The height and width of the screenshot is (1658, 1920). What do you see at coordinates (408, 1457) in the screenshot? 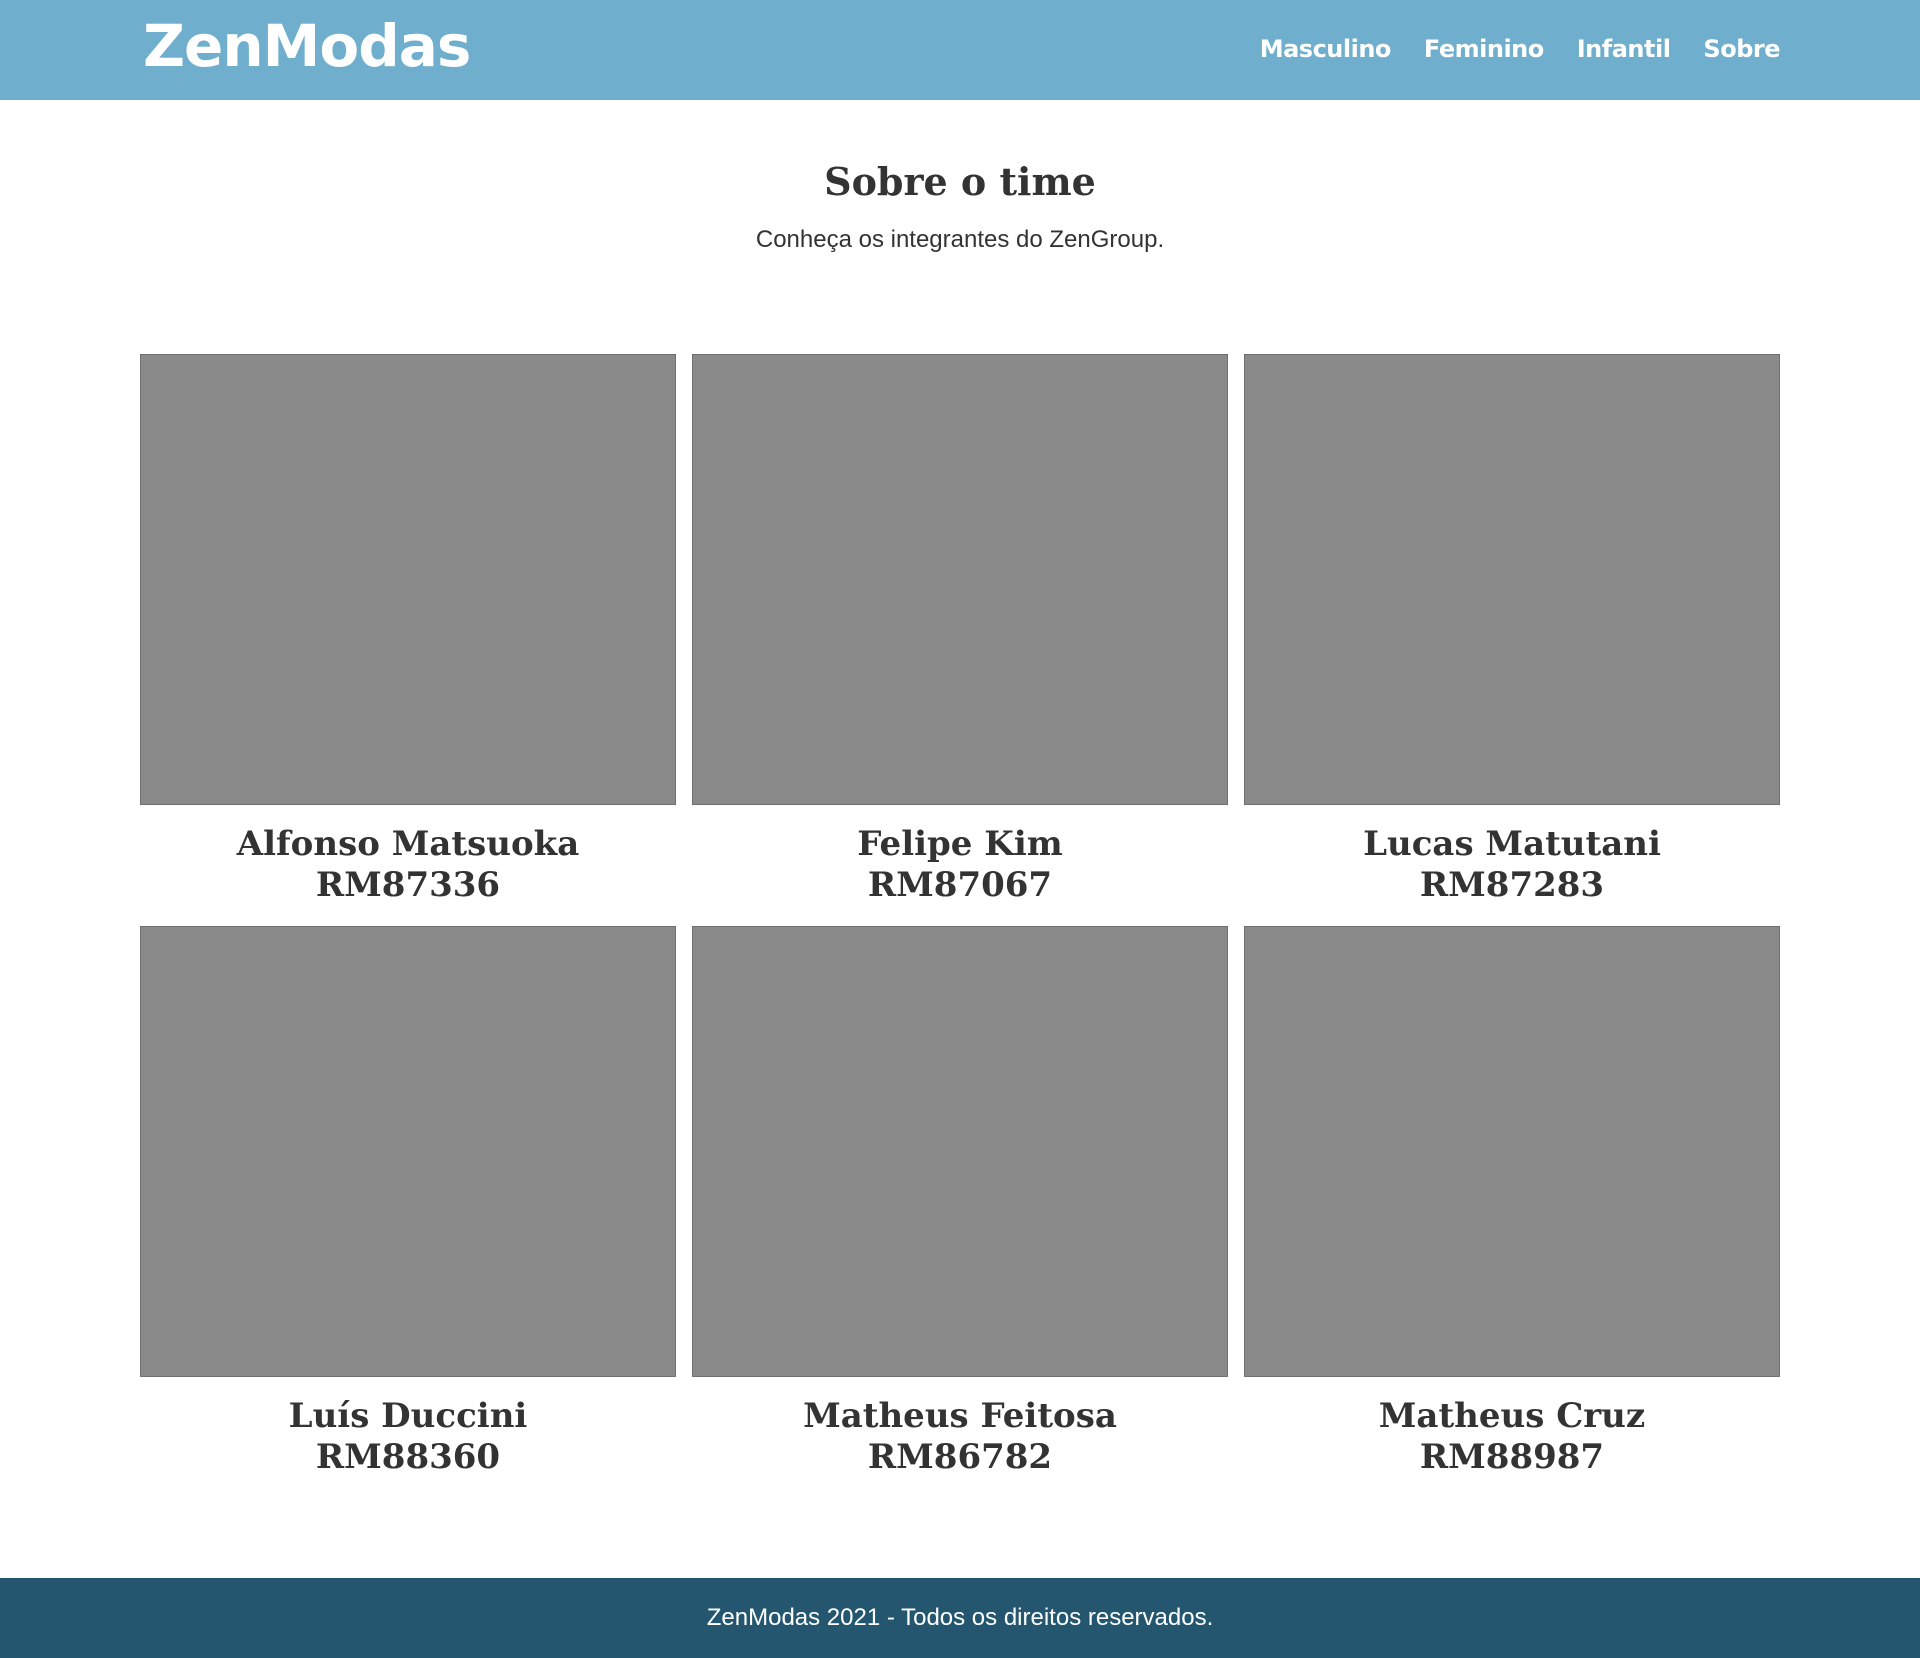
I see `member-rm: RM88360` at bounding box center [408, 1457].